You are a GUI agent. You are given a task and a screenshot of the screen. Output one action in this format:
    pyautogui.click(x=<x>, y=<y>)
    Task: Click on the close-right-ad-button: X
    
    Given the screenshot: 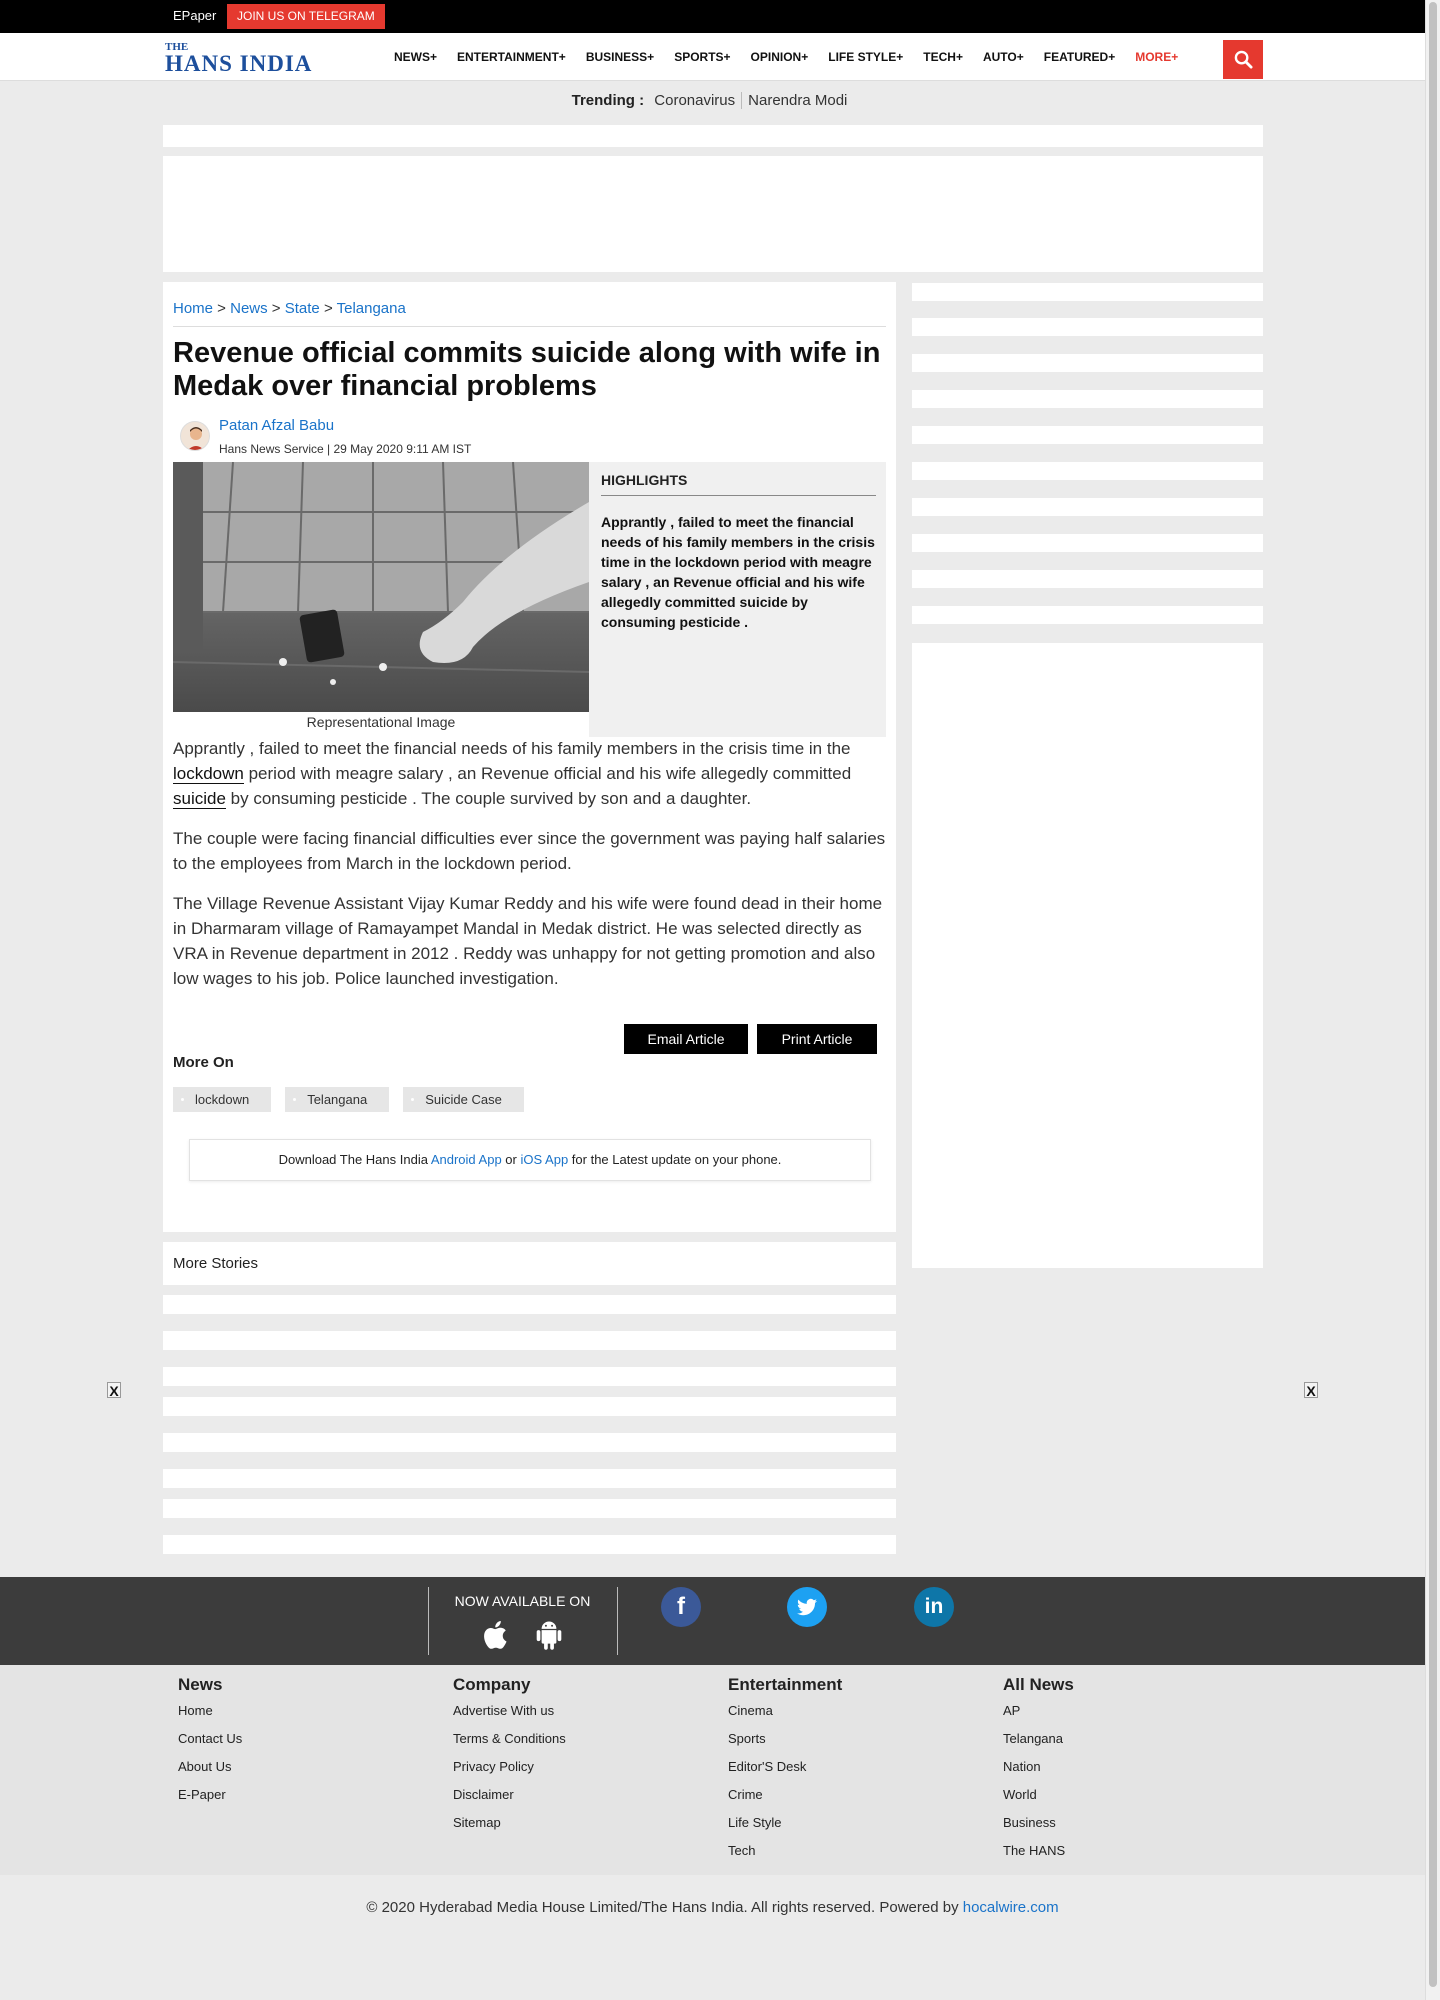 What is the action you would take?
    pyautogui.click(x=1311, y=1390)
    